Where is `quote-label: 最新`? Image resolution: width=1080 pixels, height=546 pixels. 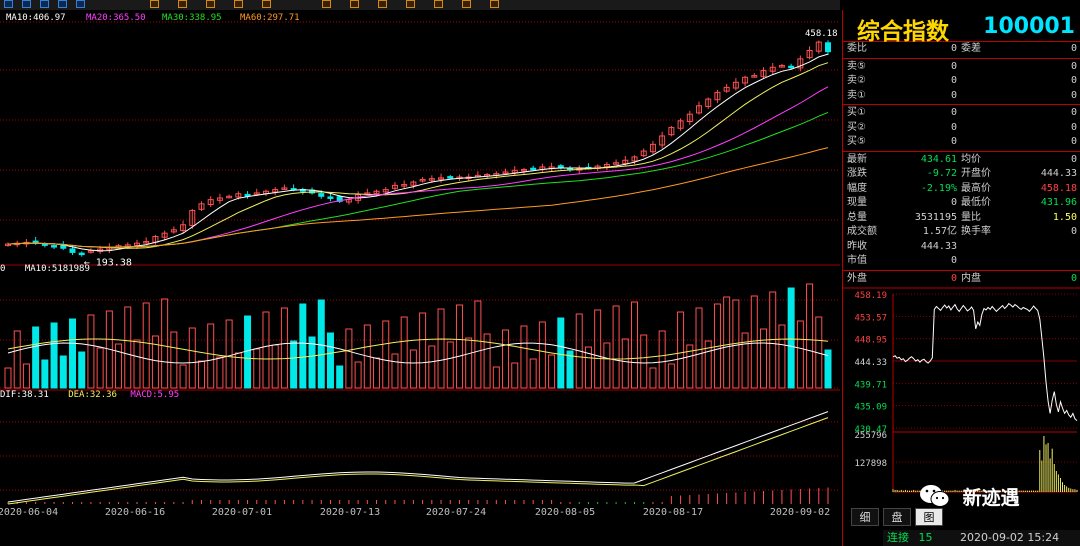 quote-label: 最新 is located at coordinates (857, 159).